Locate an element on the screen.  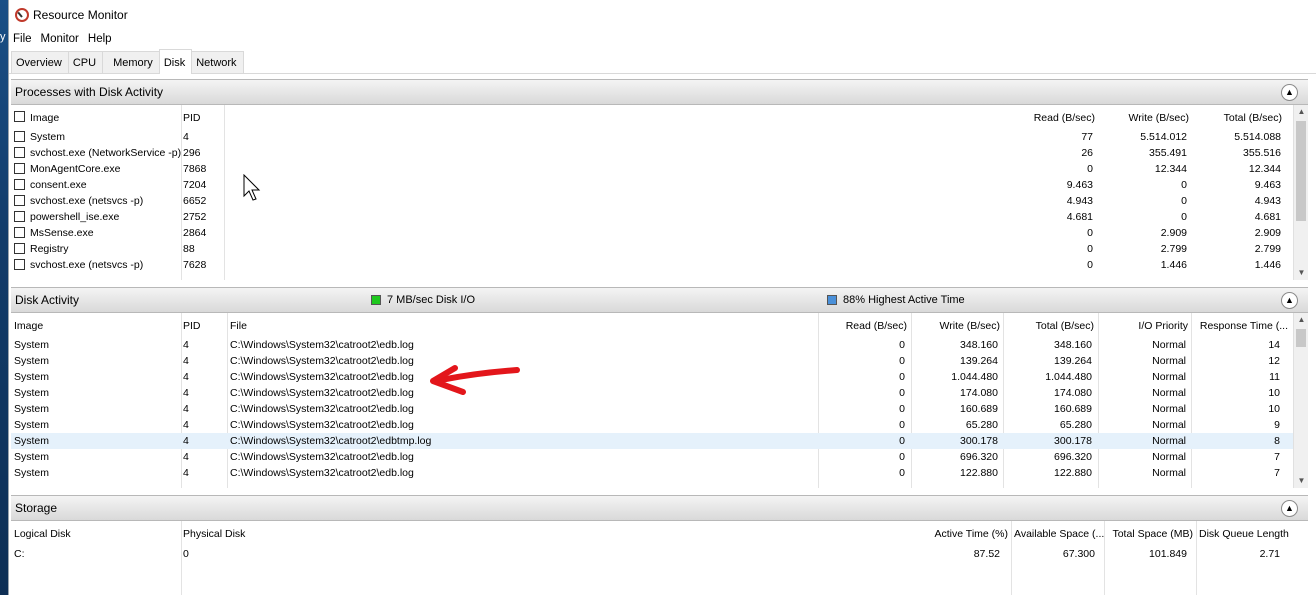
disk-write: 300.178 is located at coordinates (956, 441).